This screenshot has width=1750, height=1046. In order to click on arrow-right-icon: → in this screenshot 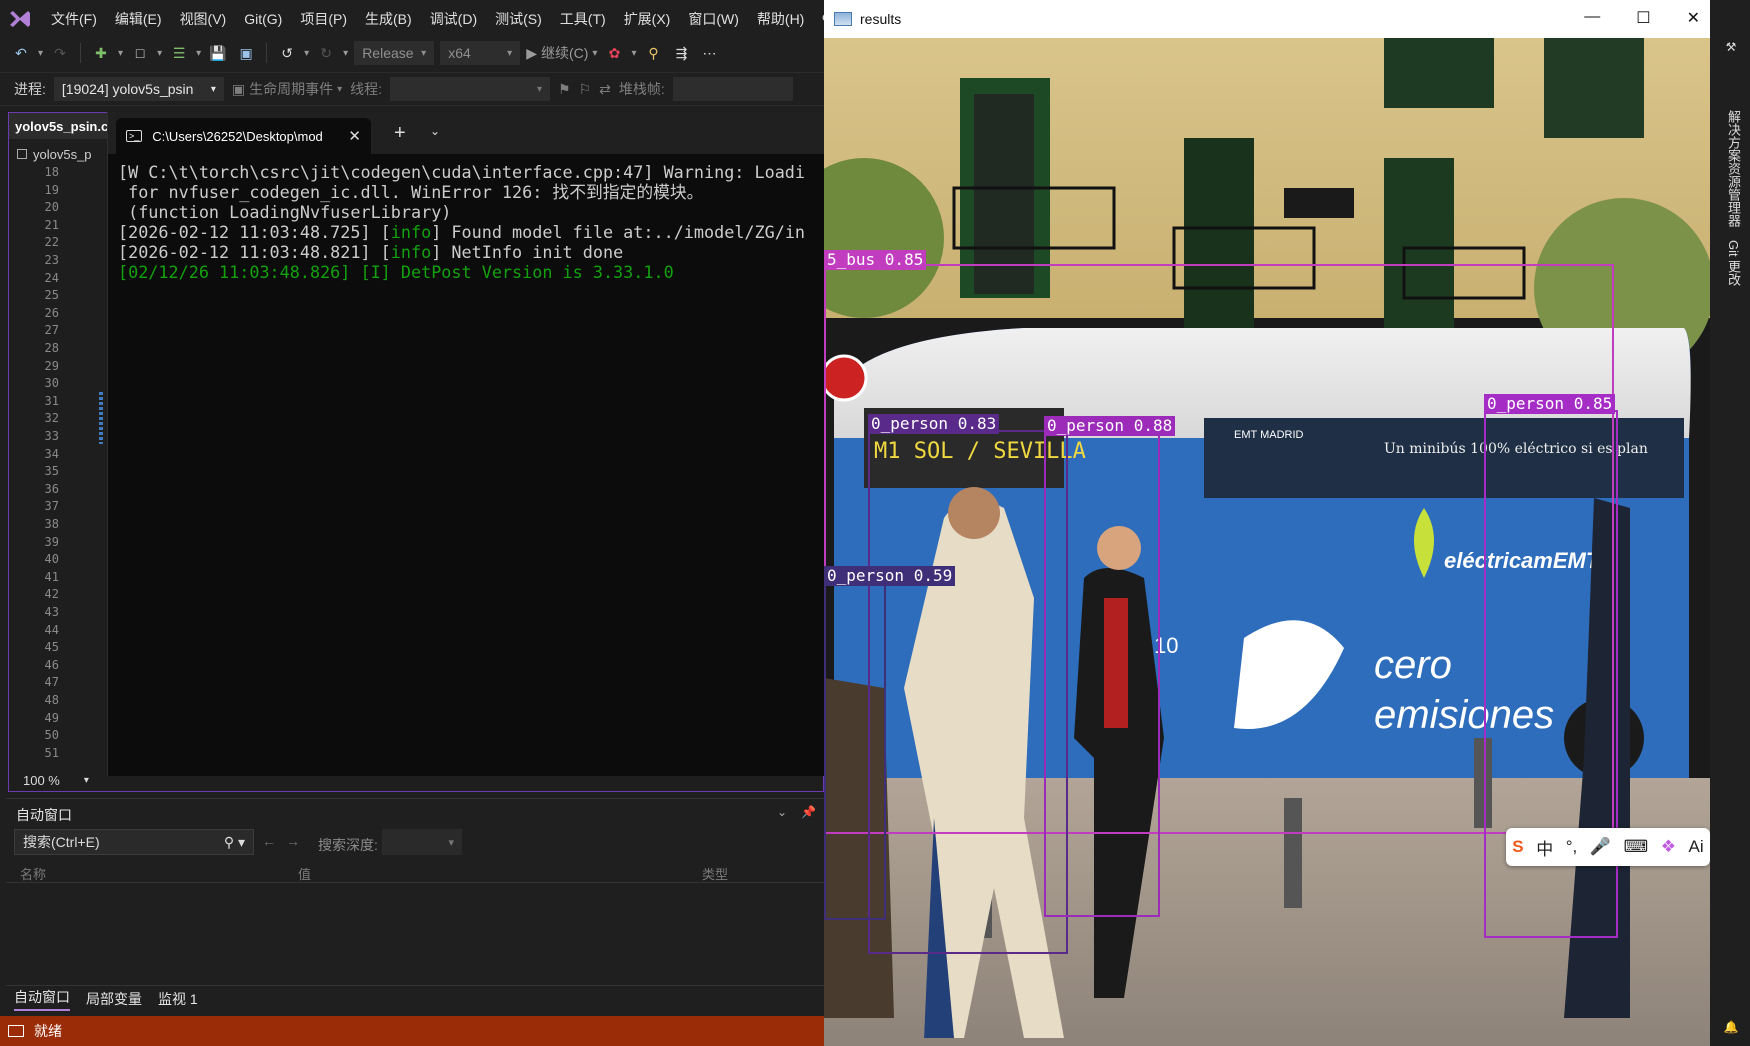, I will do `click(293, 841)`.